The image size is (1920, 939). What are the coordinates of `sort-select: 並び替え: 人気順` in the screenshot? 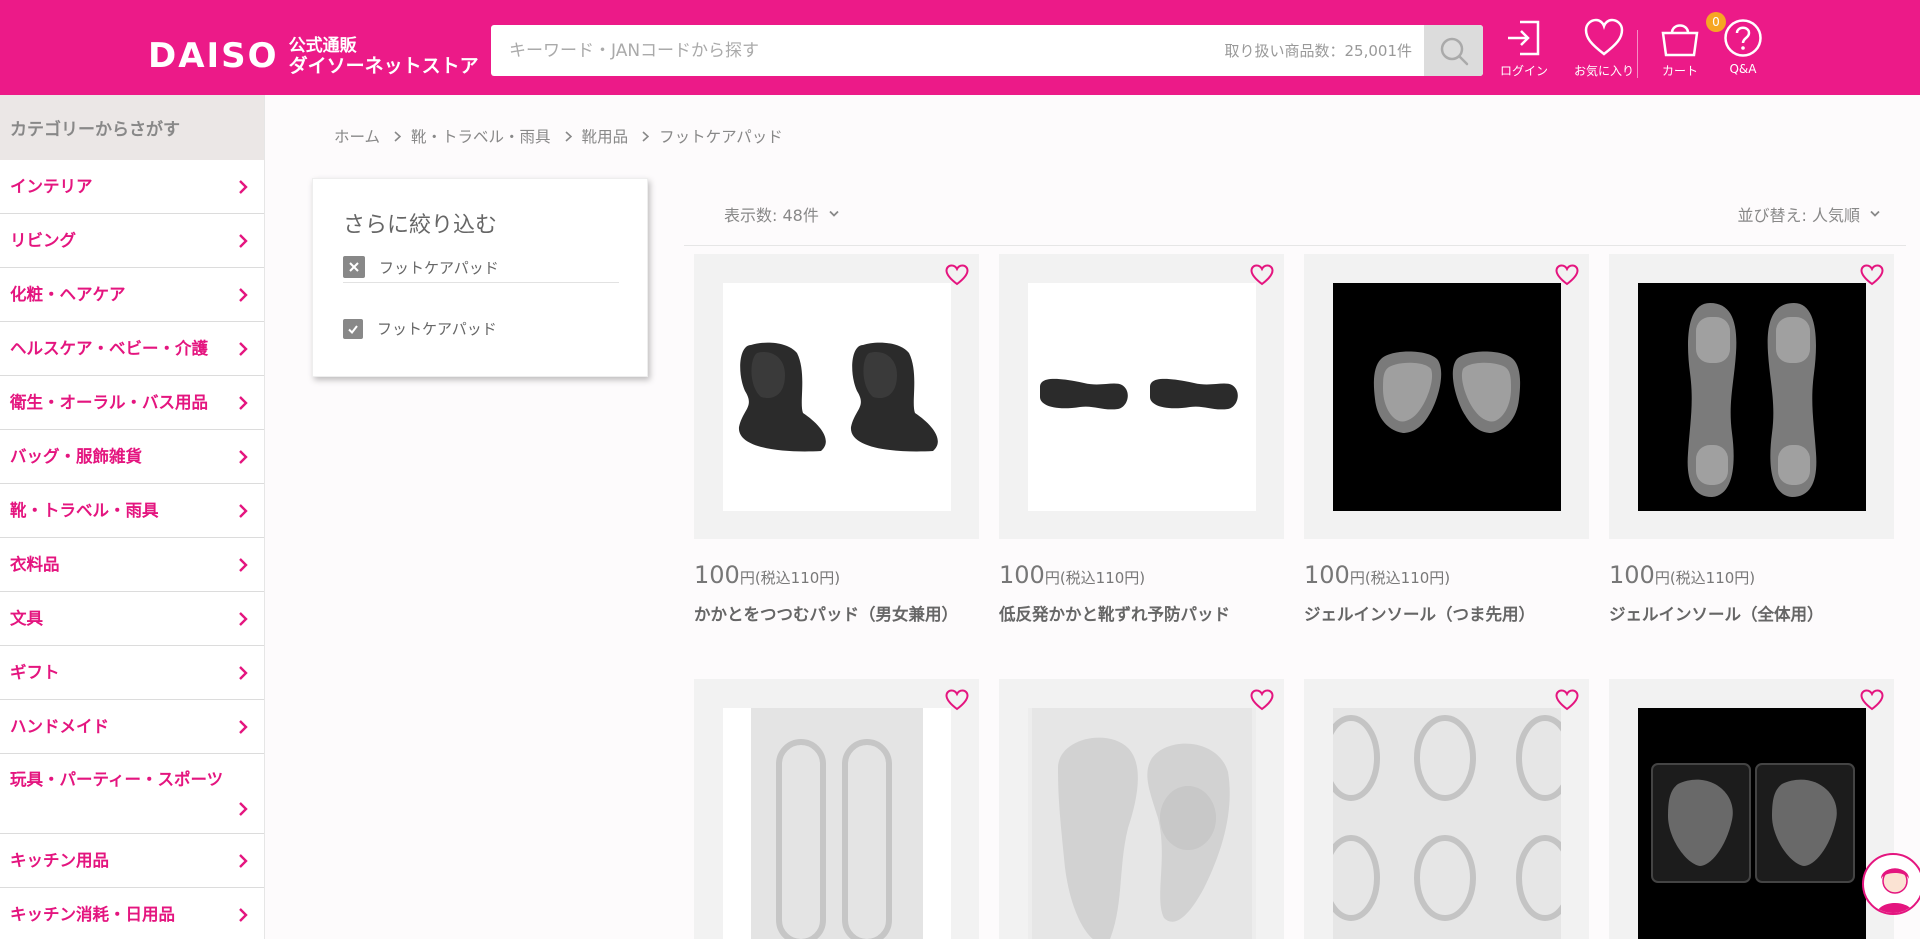 It's located at (1809, 214).